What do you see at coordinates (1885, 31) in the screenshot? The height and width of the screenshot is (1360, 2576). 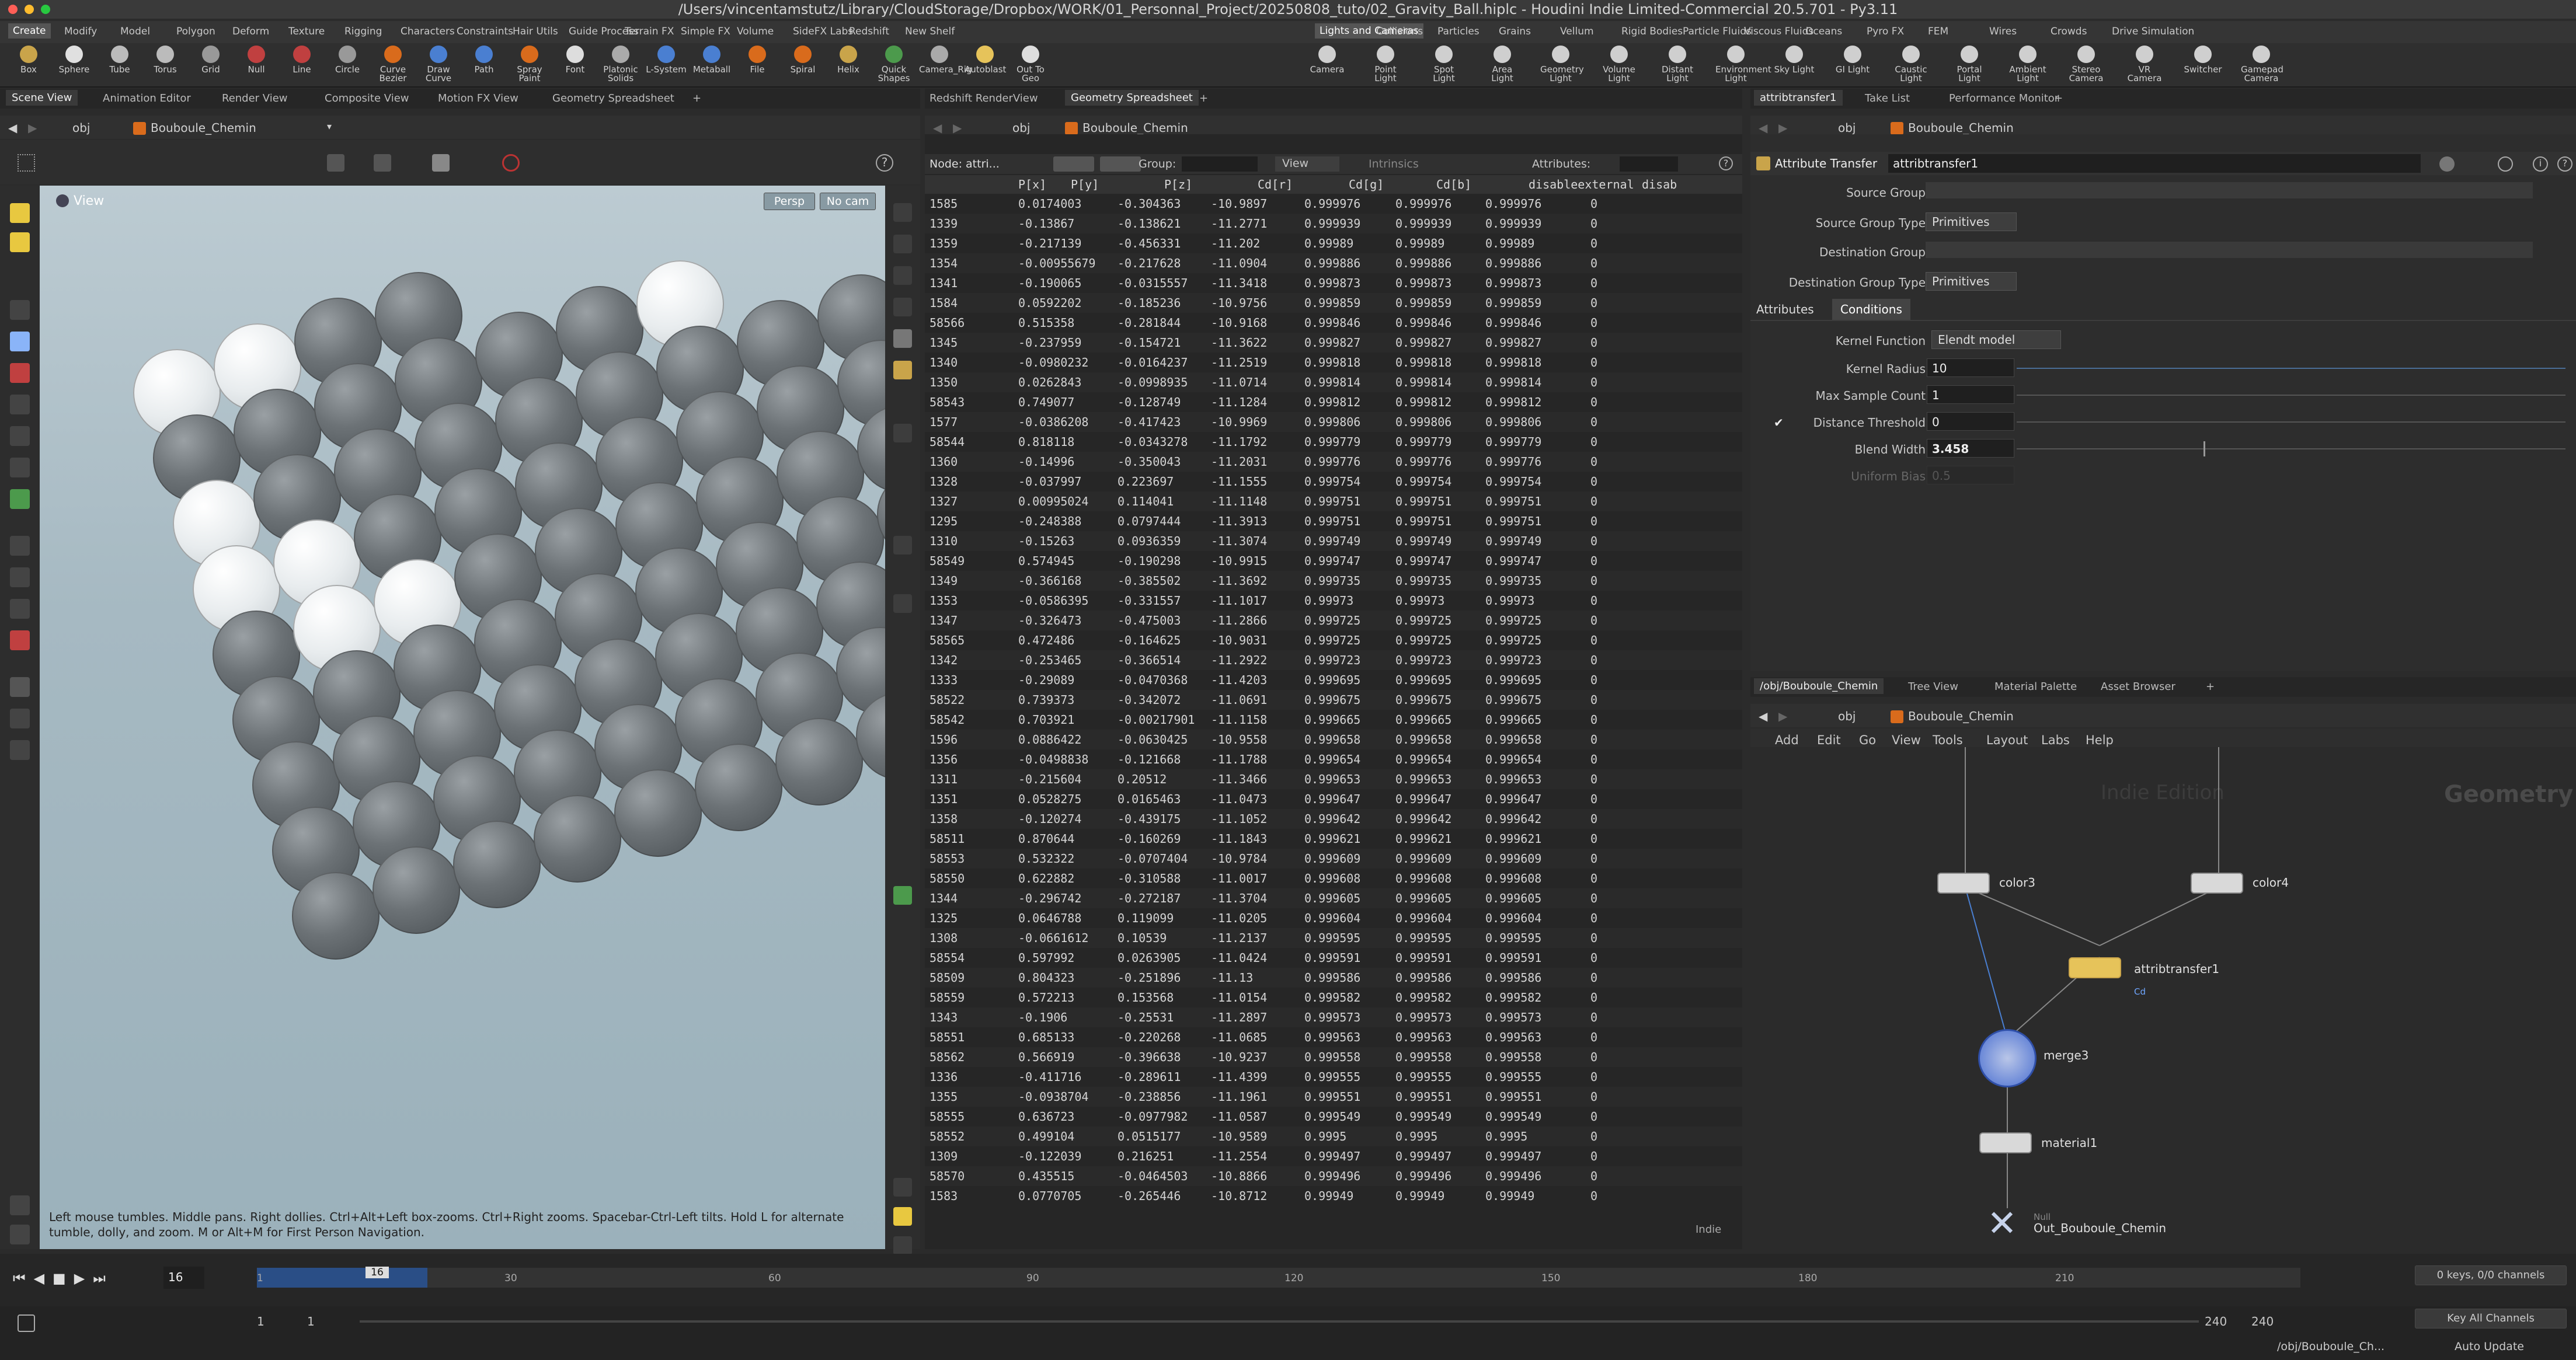 I see `shelf-tab: Pyro FX` at bounding box center [1885, 31].